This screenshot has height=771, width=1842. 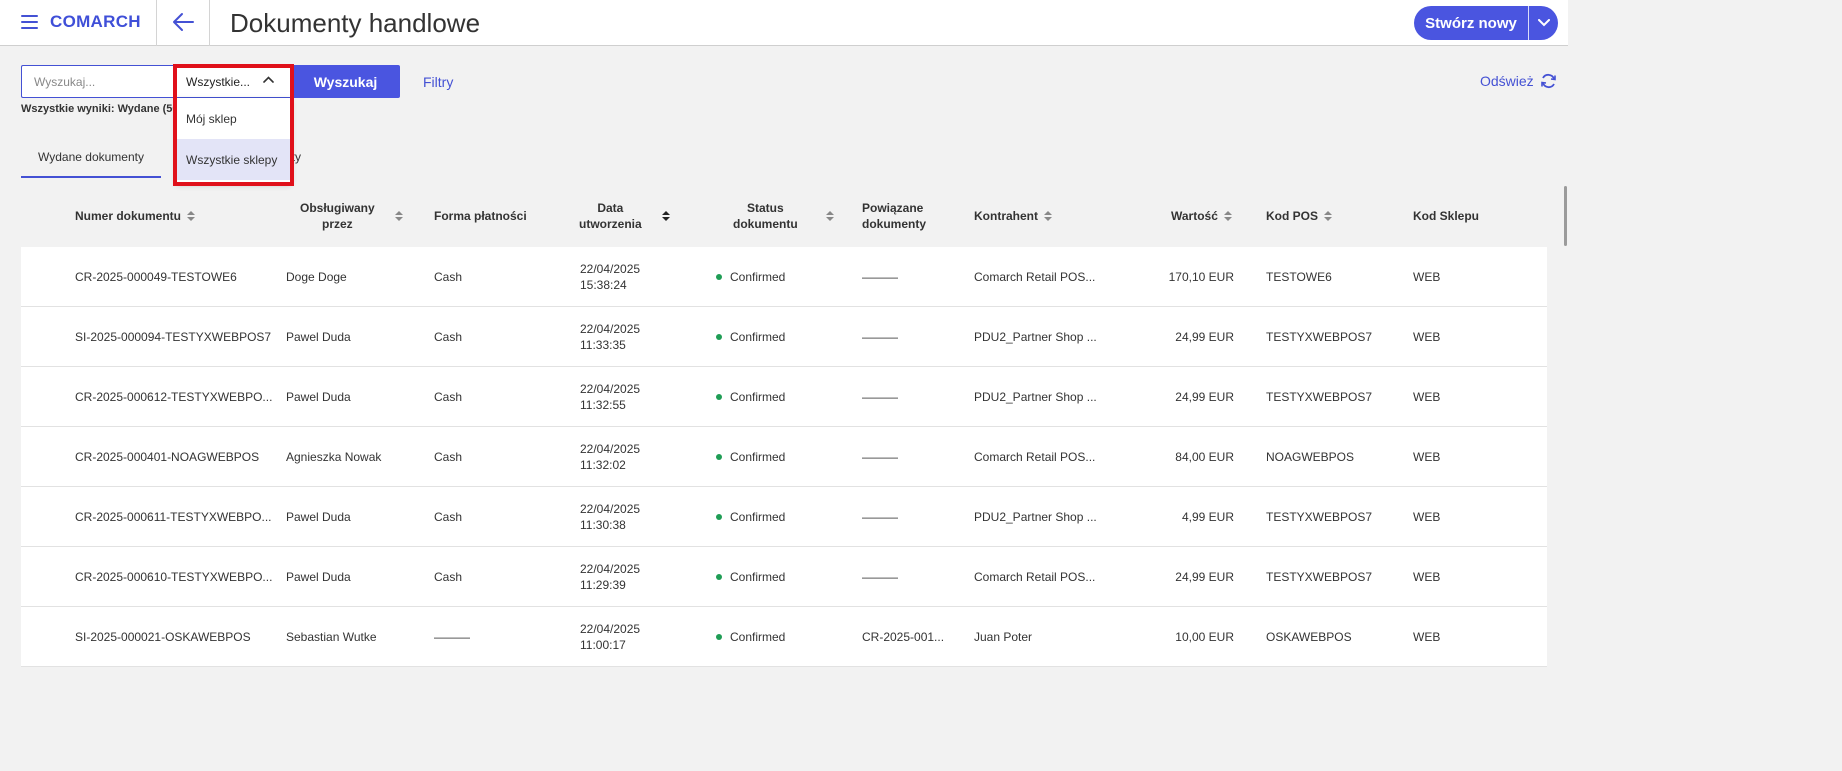 I want to click on status-dot-icon, so click(x=719, y=577).